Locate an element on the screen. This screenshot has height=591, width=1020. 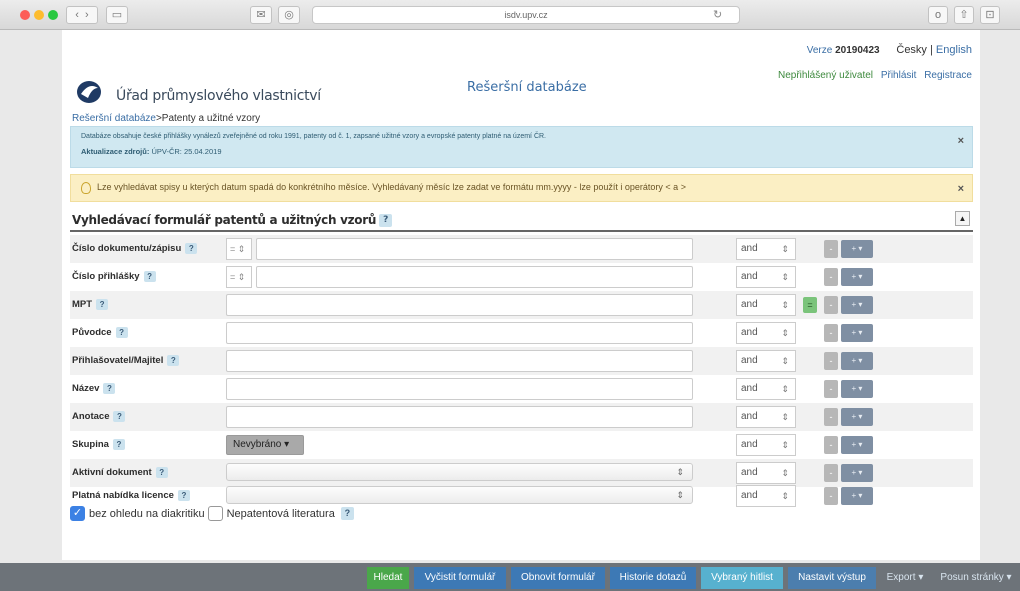
lang-en-link: English is located at coordinates (954, 50).